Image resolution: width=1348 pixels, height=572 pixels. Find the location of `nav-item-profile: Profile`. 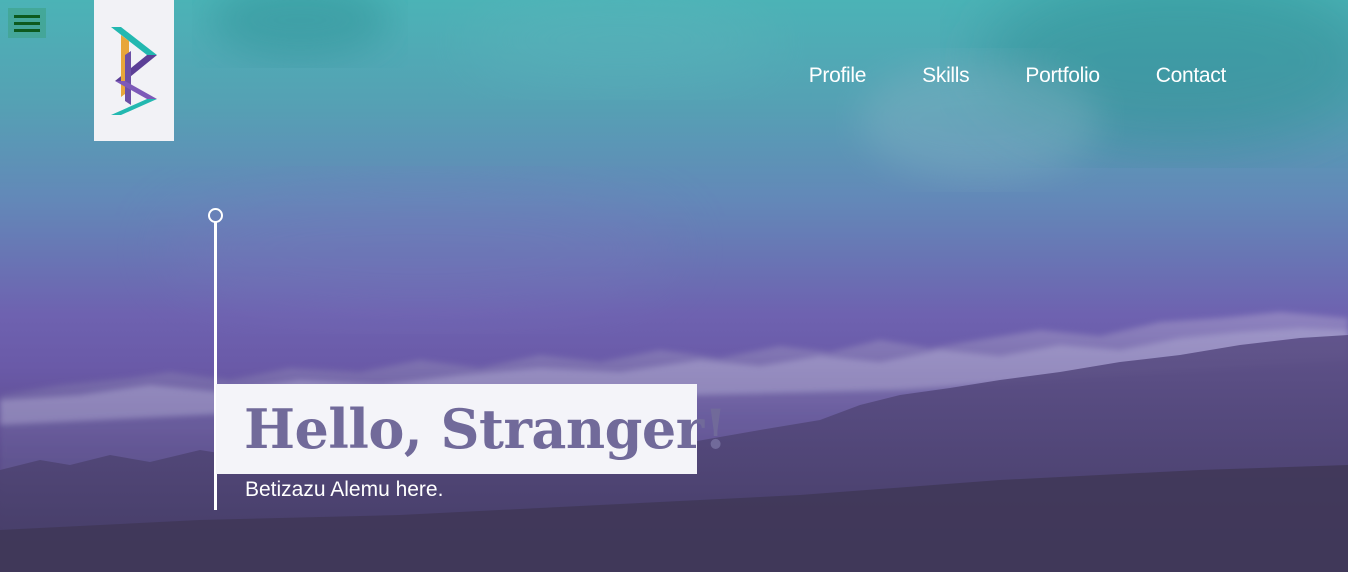

nav-item-profile: Profile is located at coordinates (838, 76).